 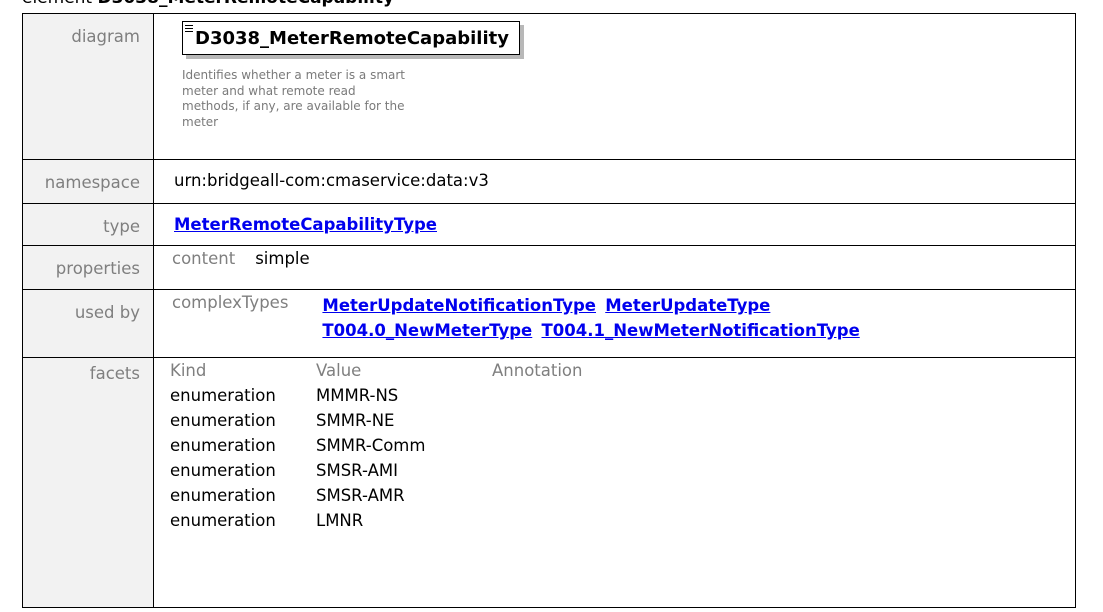 I want to click on facets-label: facets, so click(x=88, y=482).